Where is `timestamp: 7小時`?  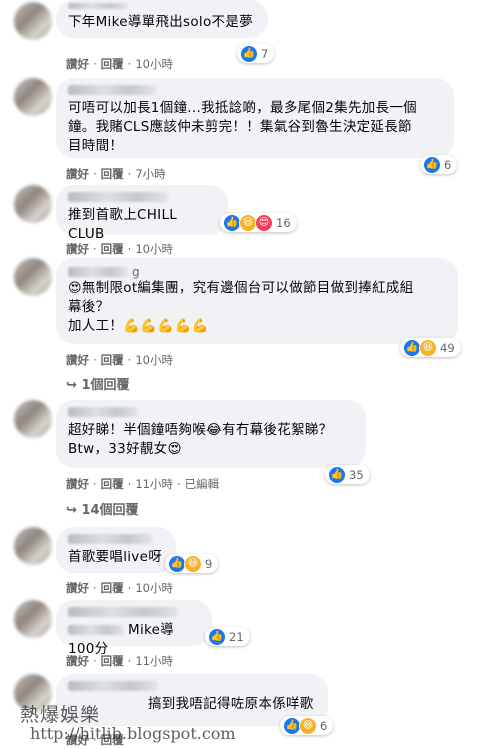 timestamp: 7小時 is located at coordinates (150, 174).